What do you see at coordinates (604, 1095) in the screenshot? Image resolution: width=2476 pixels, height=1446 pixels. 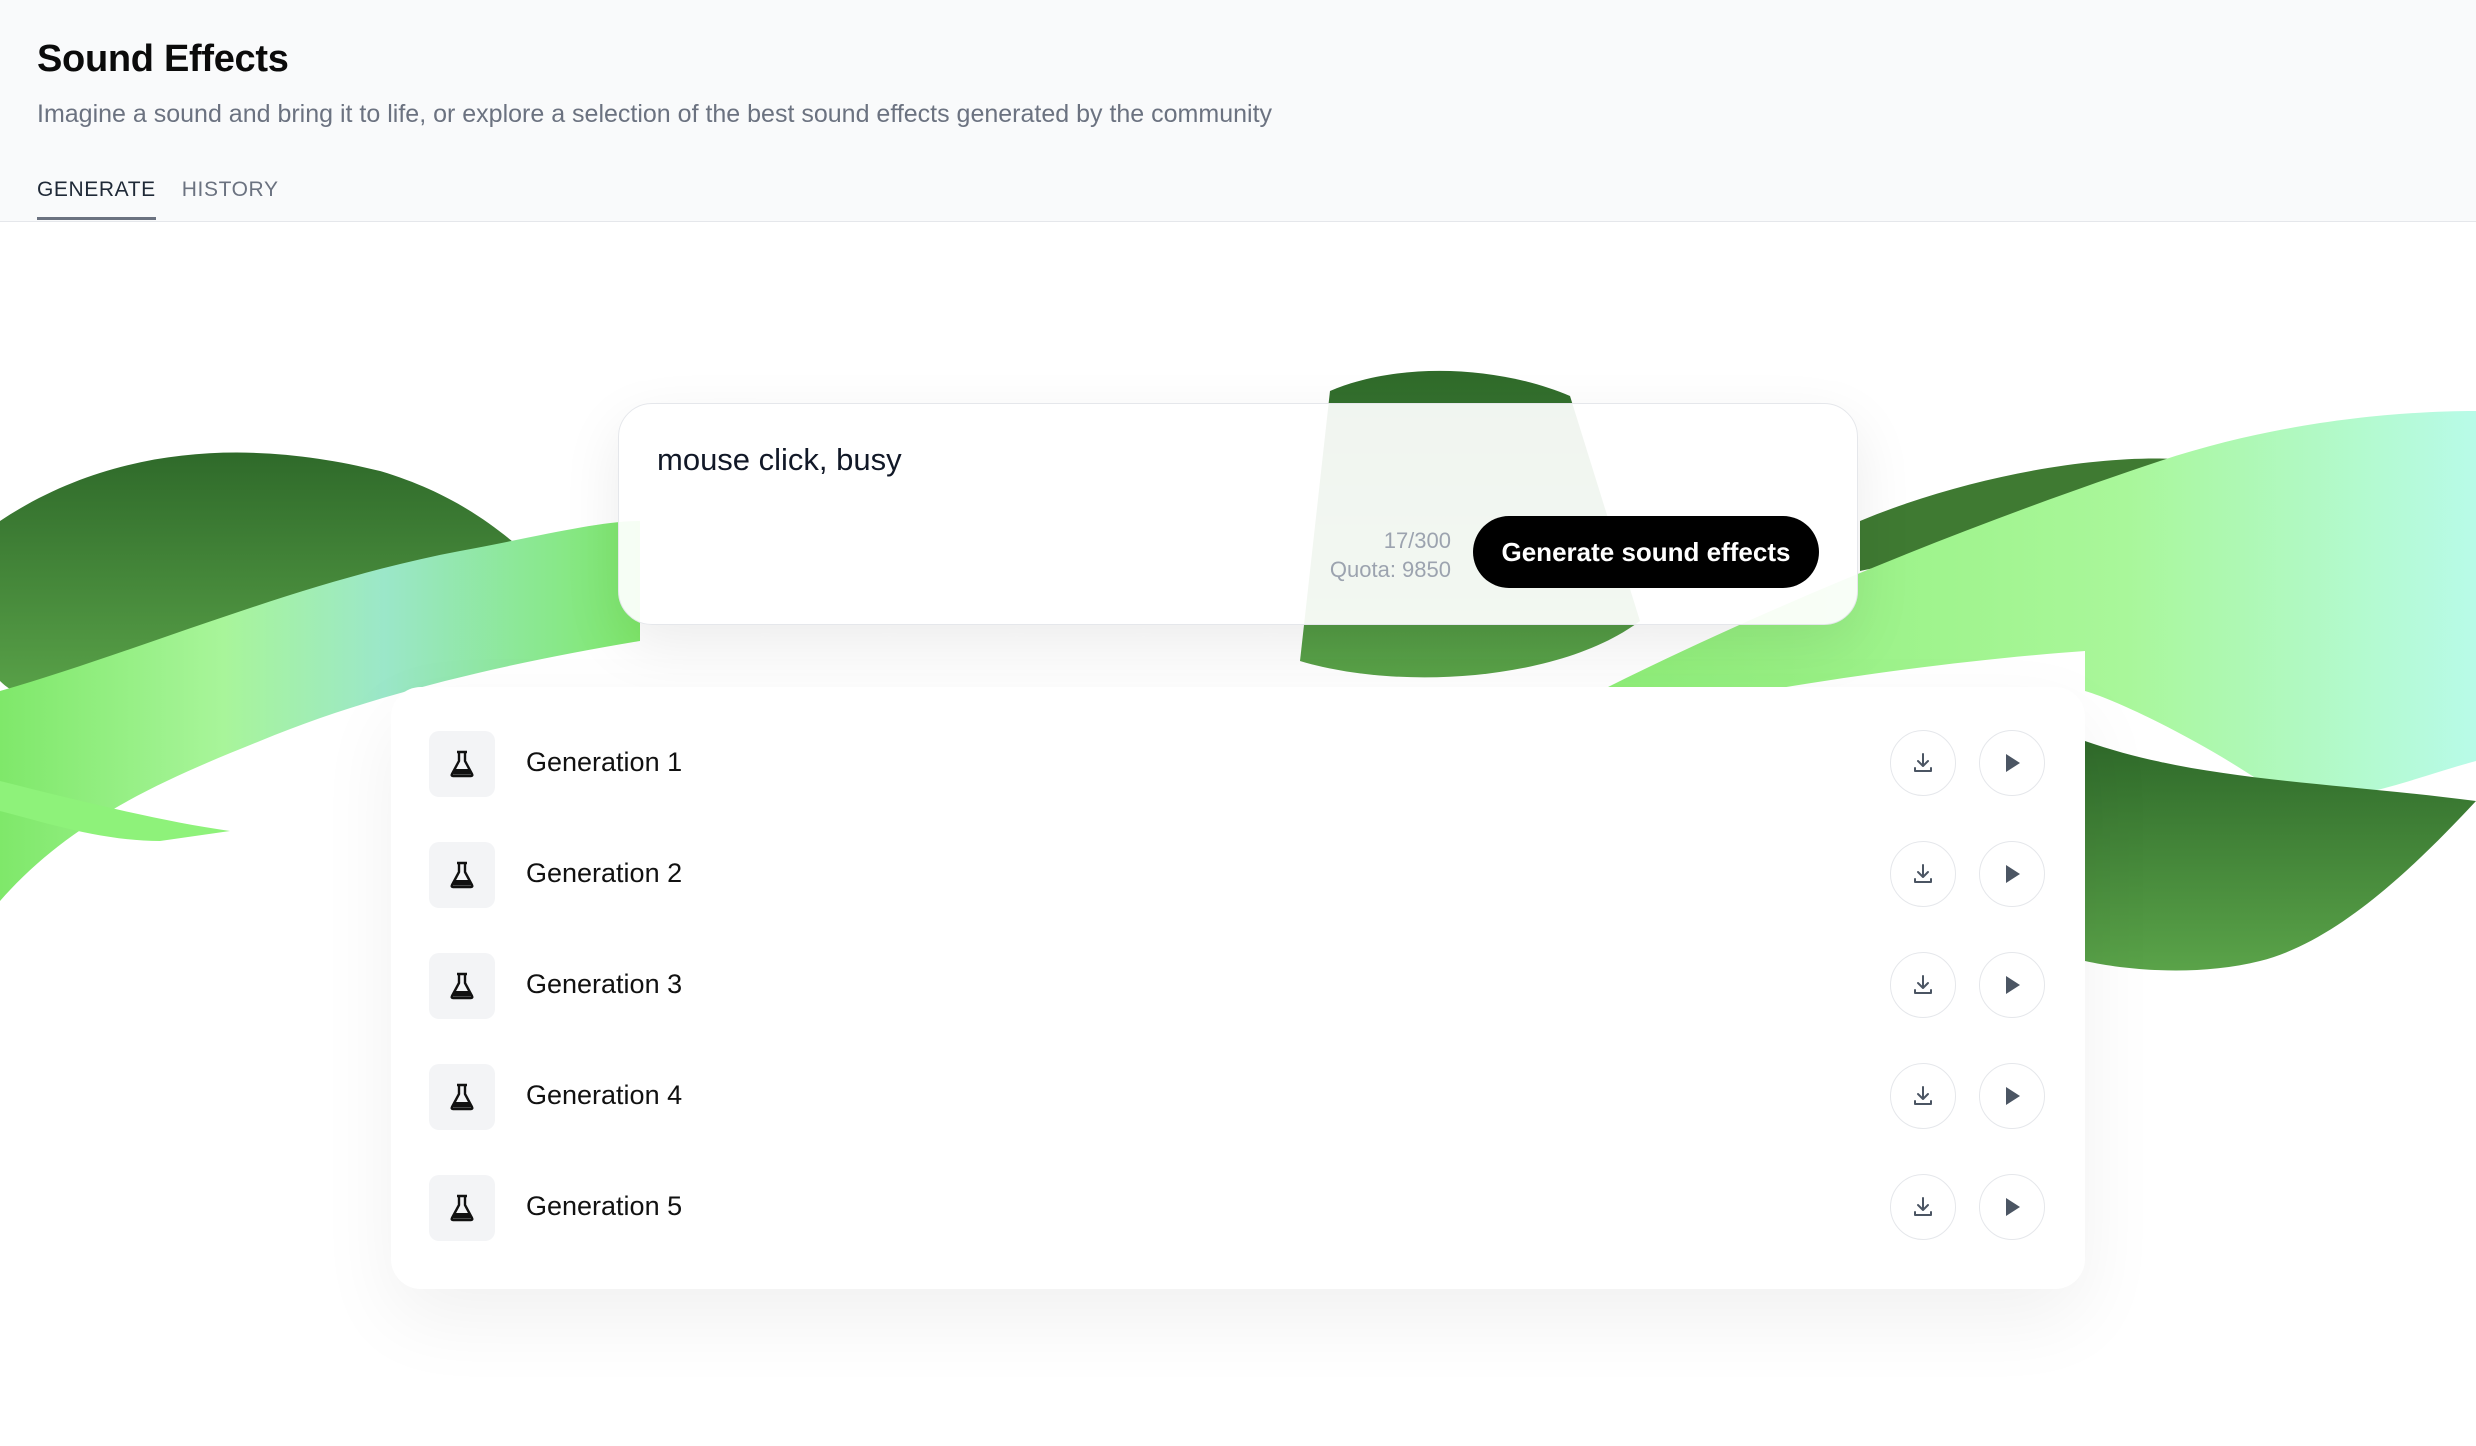 I see `generation-label: Generation 4` at bounding box center [604, 1095].